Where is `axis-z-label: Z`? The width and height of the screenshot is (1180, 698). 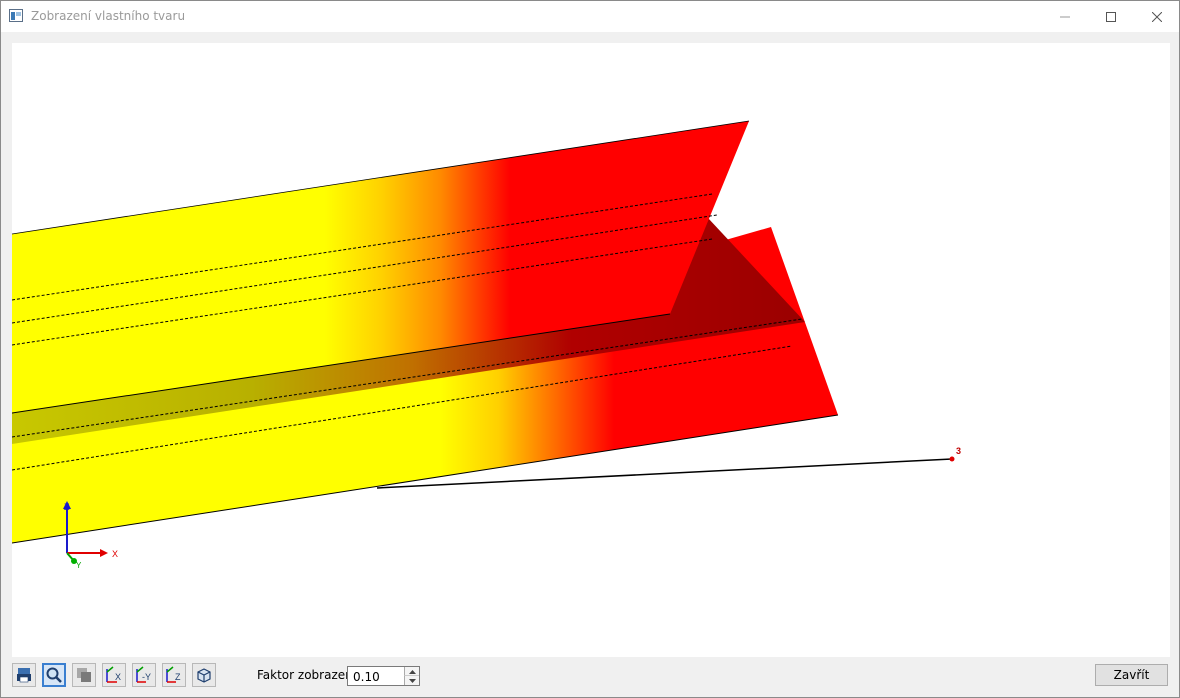
axis-z-label: Z is located at coordinates (67, 507).